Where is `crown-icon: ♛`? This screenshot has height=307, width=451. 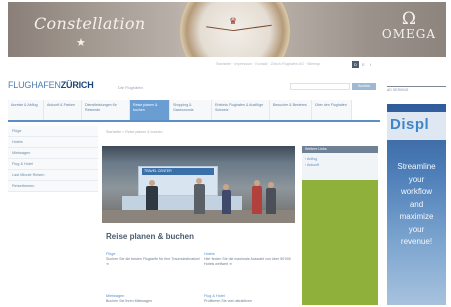 crown-icon: ♛ is located at coordinates (233, 21).